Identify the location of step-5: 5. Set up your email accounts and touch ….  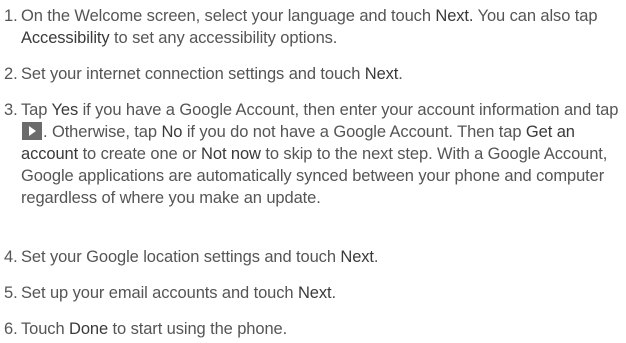
(313, 293).